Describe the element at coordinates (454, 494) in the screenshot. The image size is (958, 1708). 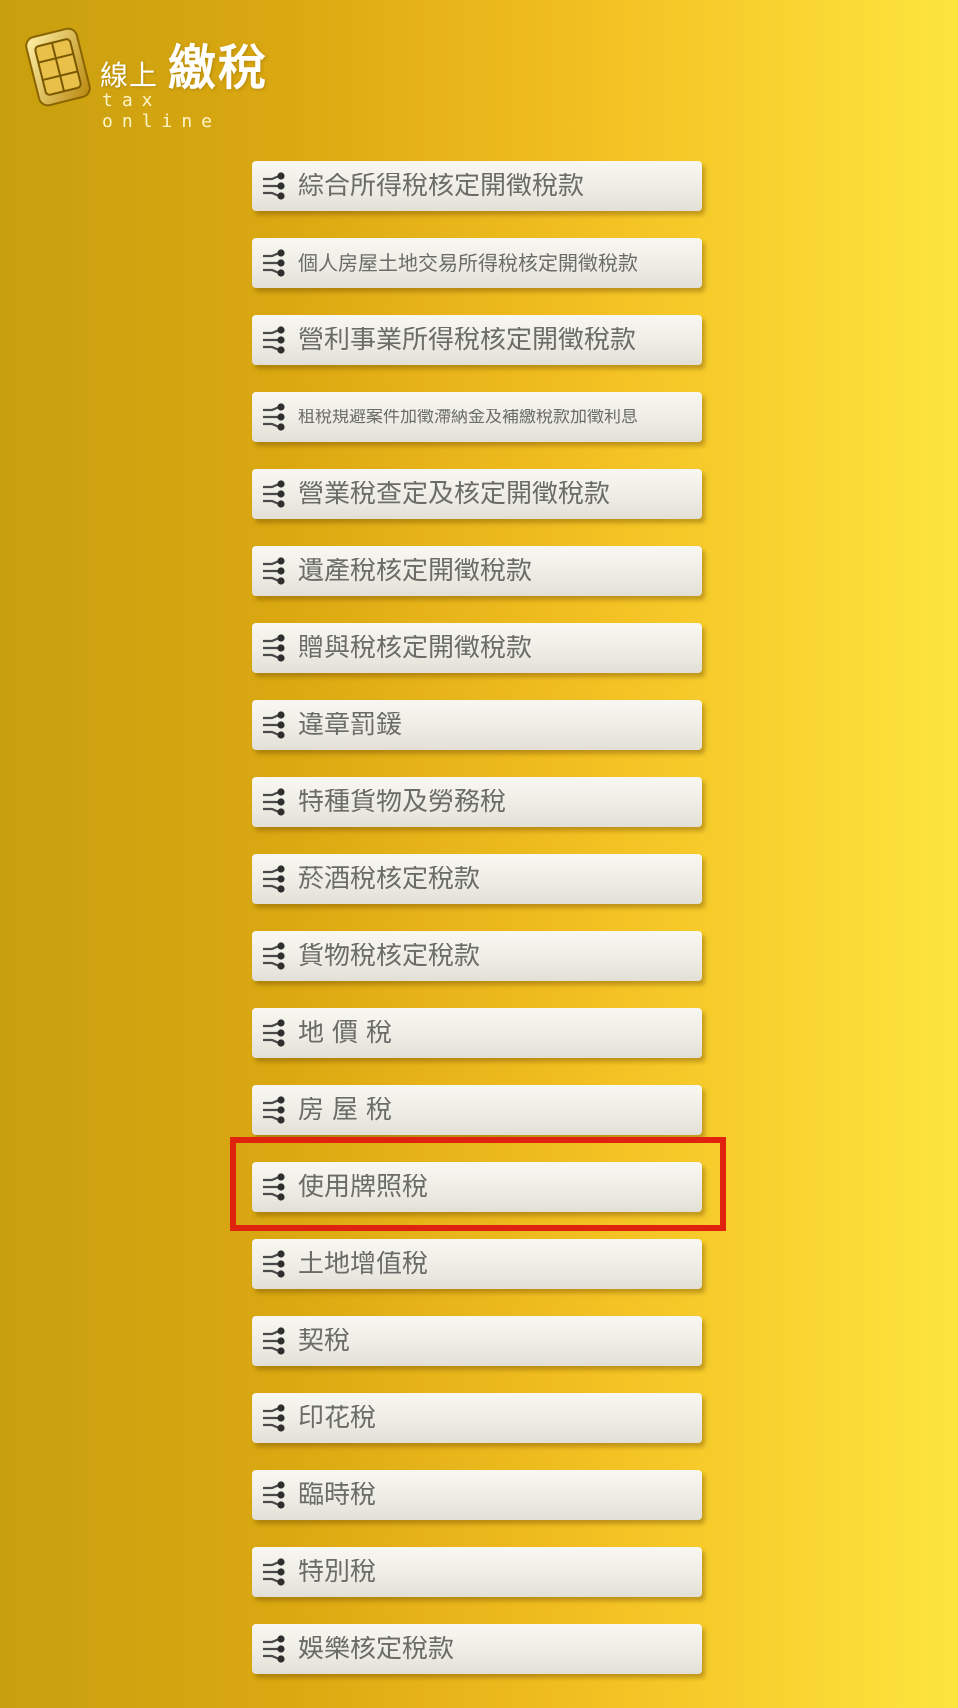
I see `menu-button-label: 營業稅查定及核定開徵稅款` at that location.